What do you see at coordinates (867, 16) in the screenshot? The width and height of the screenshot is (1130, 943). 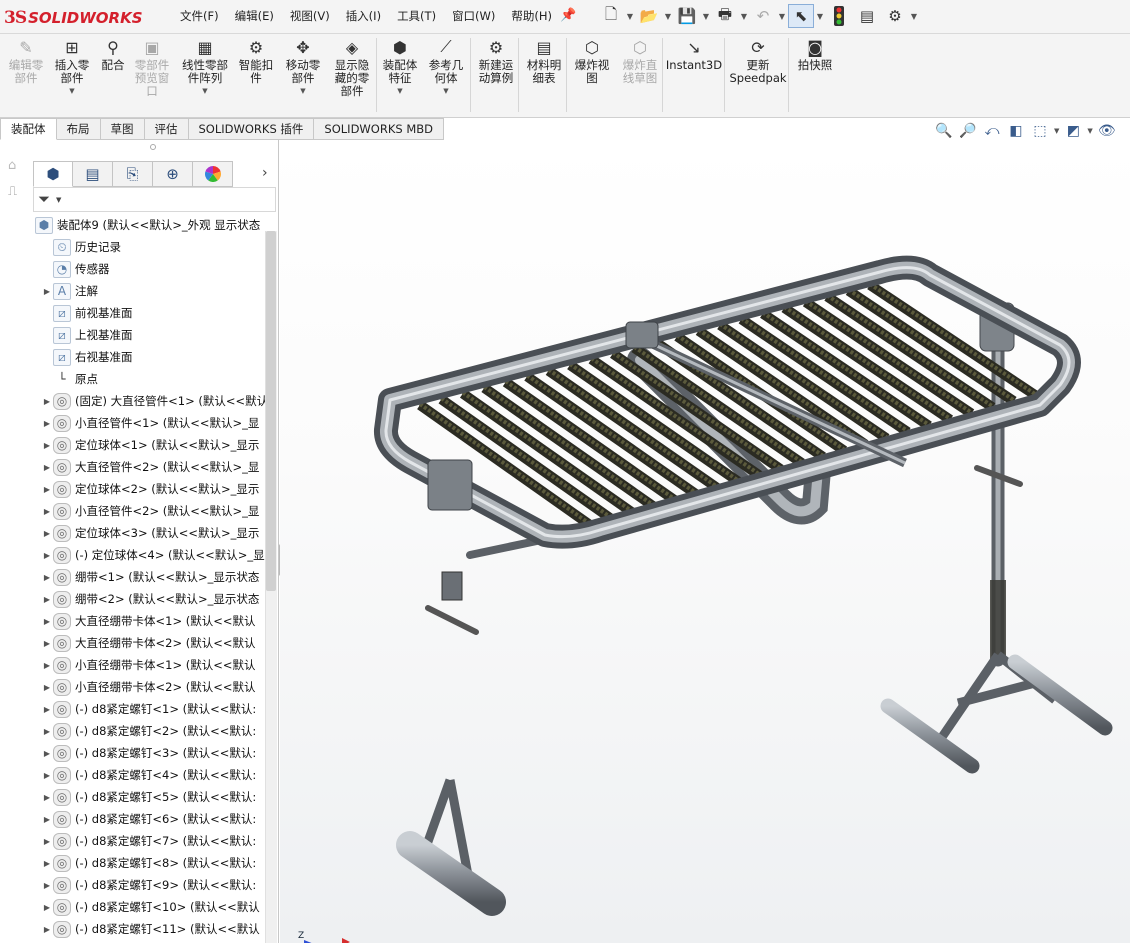 I see `file-properties-icon: ▤` at bounding box center [867, 16].